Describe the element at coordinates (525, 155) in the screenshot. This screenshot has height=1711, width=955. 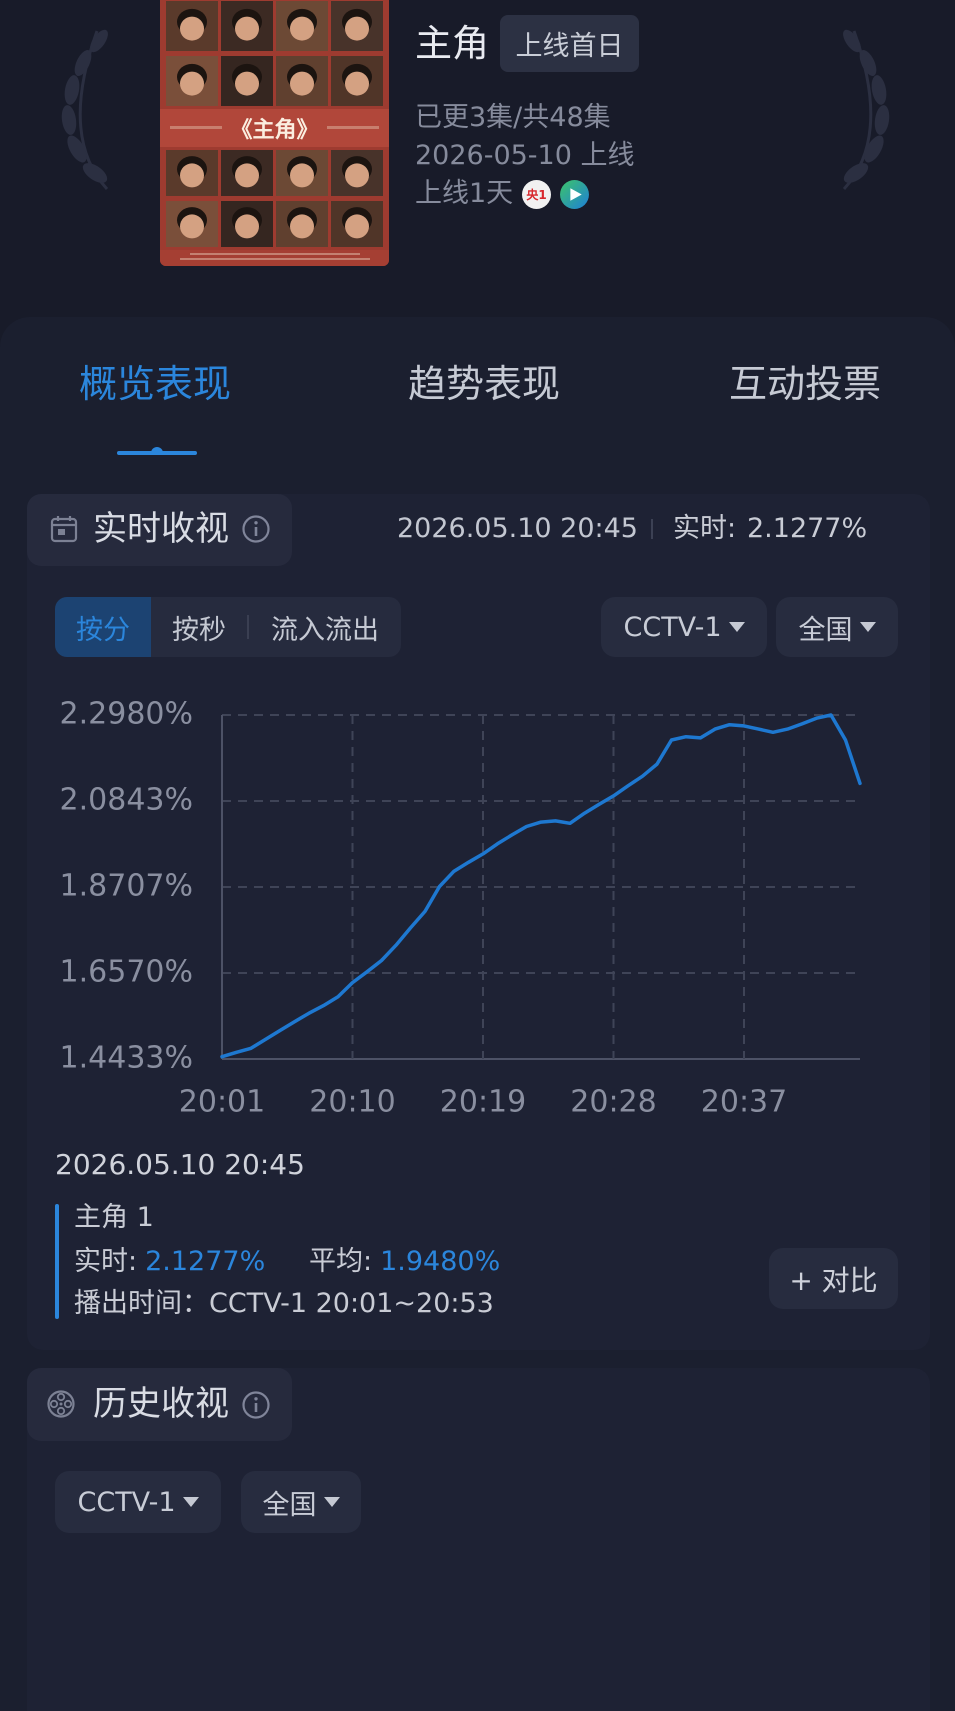
I see `release-date: 2026-05-10 上线` at that location.